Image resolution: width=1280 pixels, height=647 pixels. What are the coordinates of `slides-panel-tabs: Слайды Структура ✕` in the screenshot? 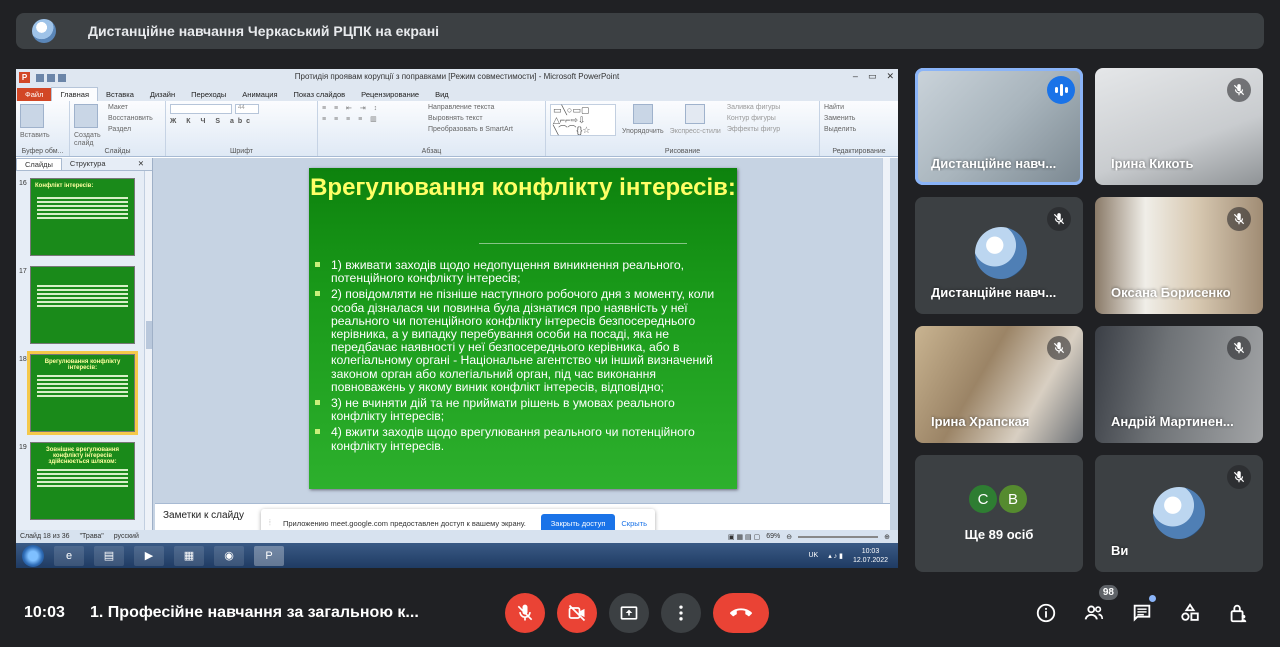 It's located at (84, 164).